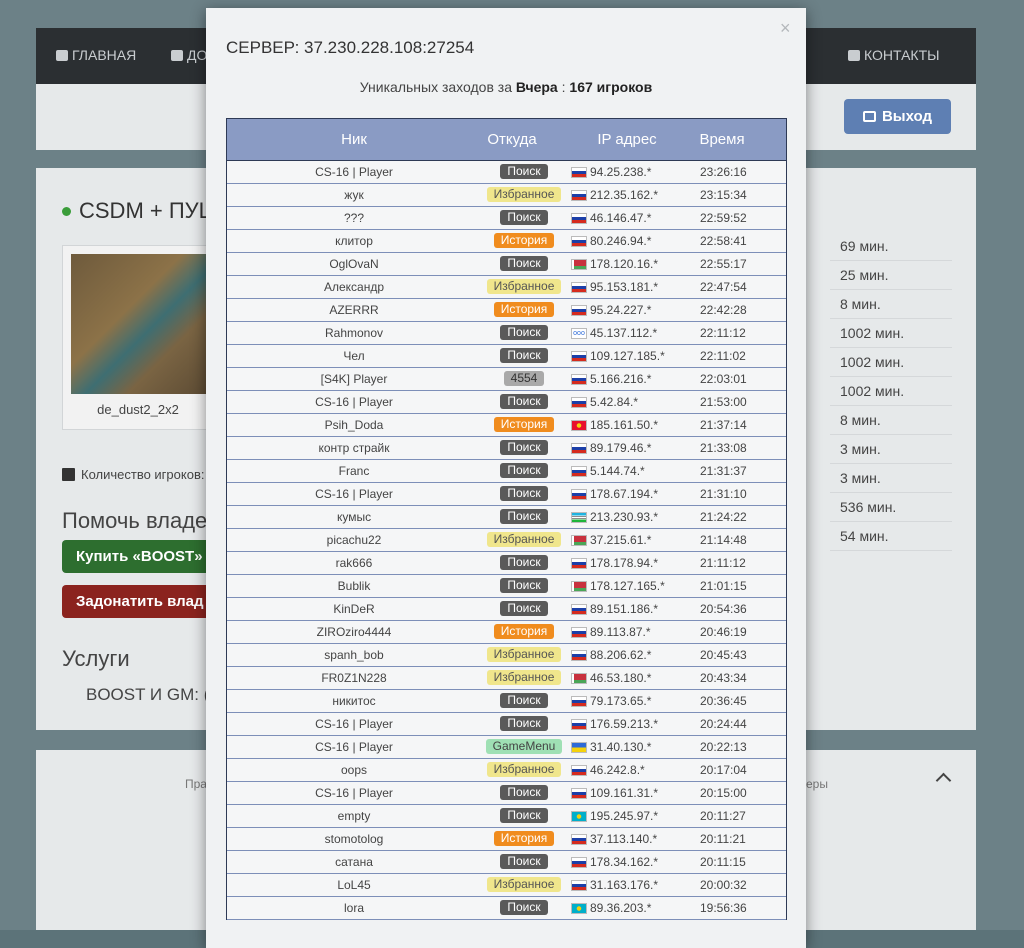 The height and width of the screenshot is (948, 1024). Describe the element at coordinates (621, 218) in the screenshot. I see `ip-address: 46.146.47.*` at that location.